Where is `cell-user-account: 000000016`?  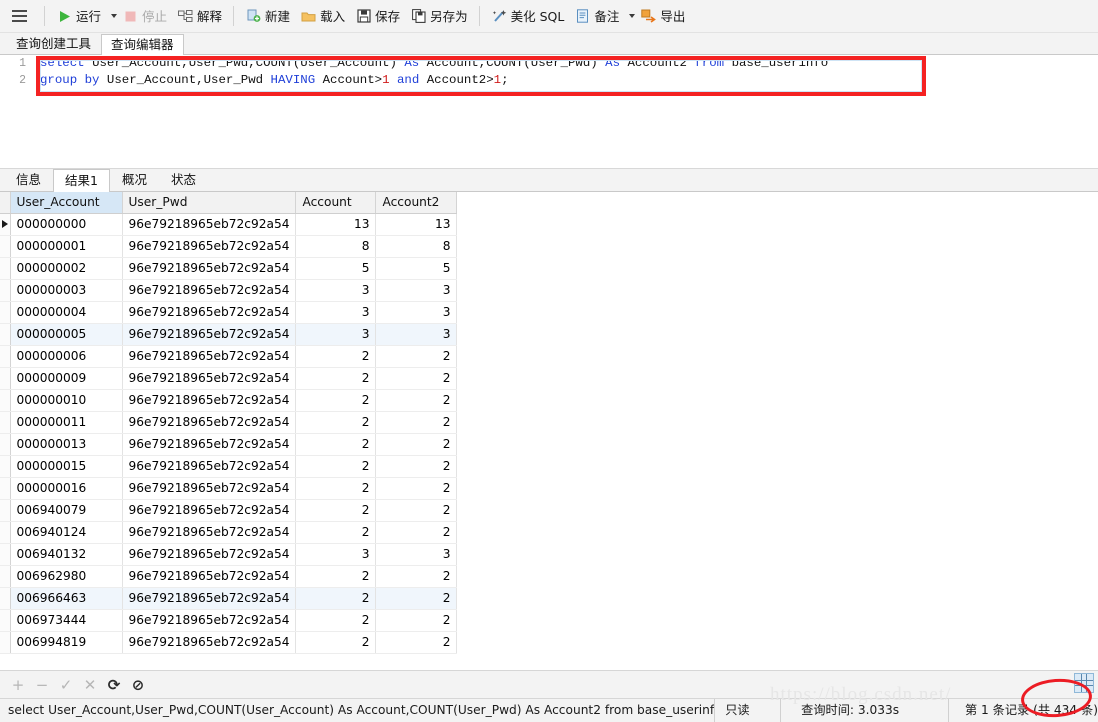
cell-user-account: 000000016 is located at coordinates (66, 488).